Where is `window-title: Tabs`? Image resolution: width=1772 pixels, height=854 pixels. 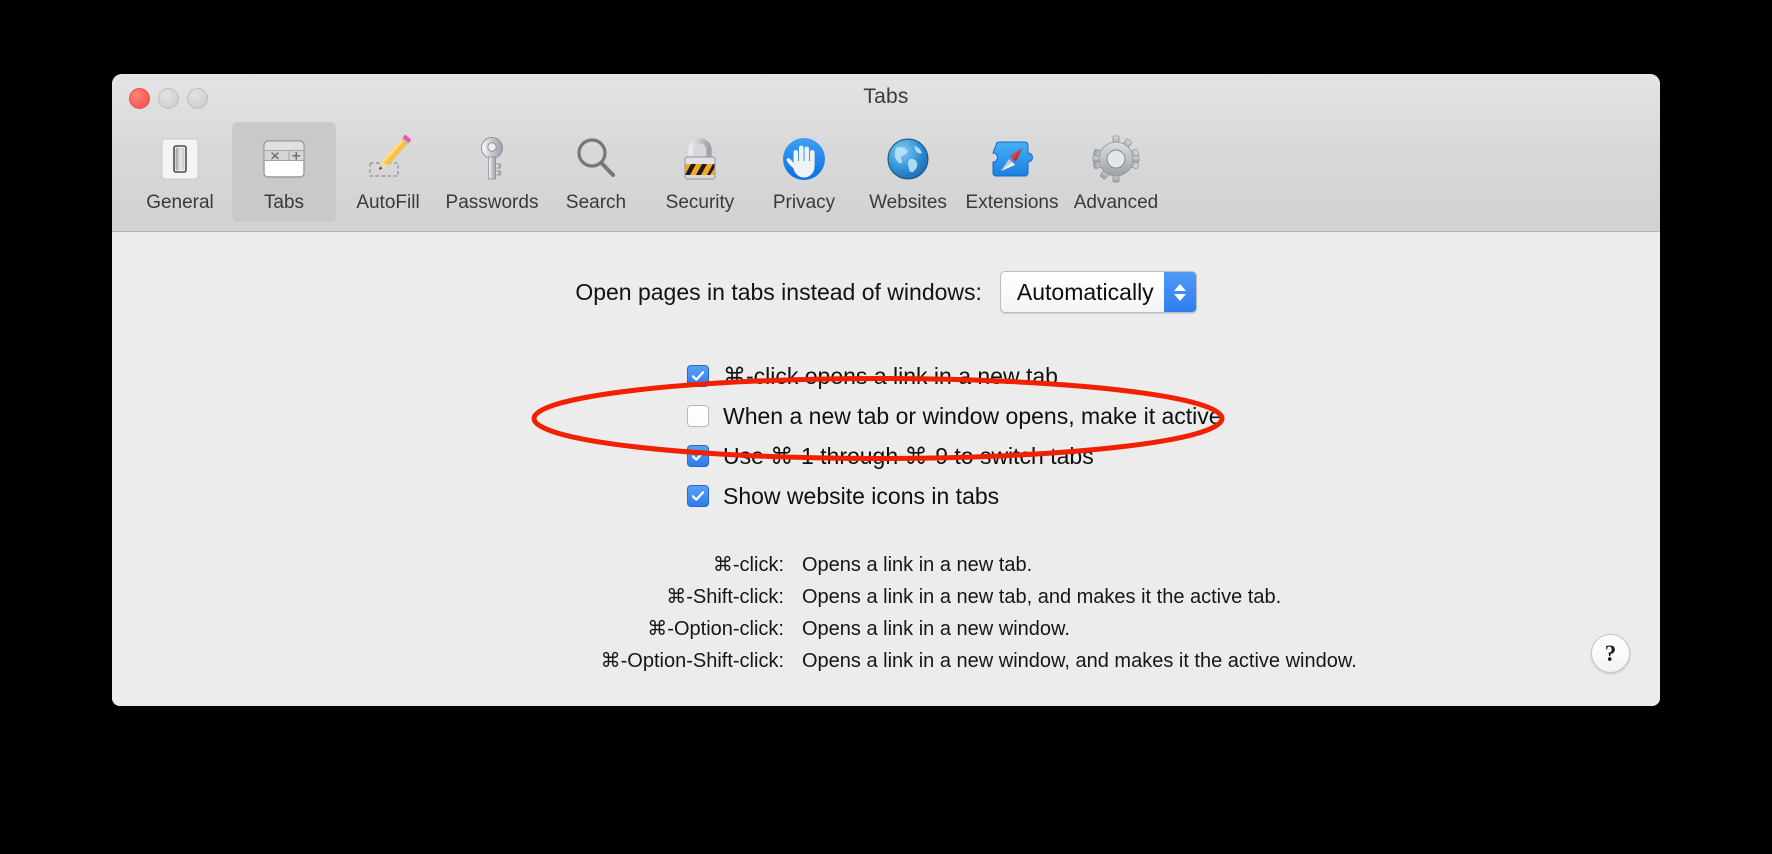
window-title: Tabs is located at coordinates (886, 96).